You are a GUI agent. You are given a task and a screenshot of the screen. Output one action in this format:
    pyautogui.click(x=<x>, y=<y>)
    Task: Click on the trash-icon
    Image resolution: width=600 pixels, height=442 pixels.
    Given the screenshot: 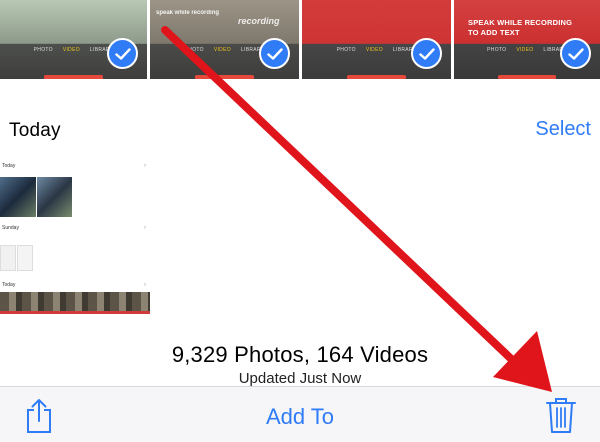 What is the action you would take?
    pyautogui.click(x=561, y=415)
    